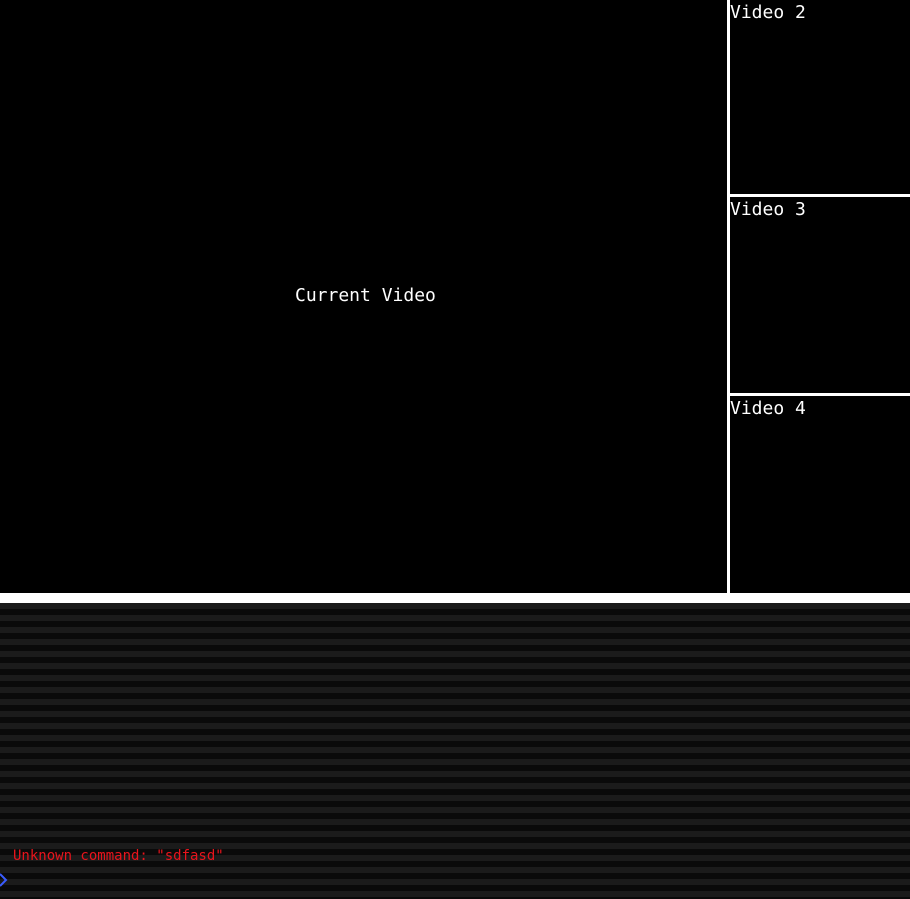  I want to click on video-thumbnail-4: Video 4, so click(820, 494).